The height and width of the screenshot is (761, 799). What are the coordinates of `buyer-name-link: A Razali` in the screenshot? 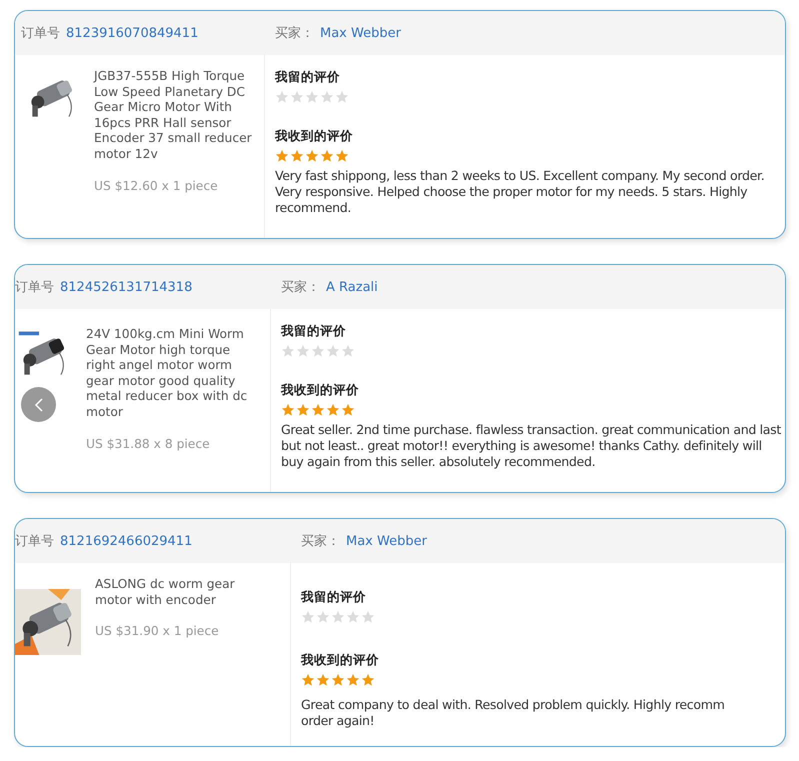 It's located at (352, 287).